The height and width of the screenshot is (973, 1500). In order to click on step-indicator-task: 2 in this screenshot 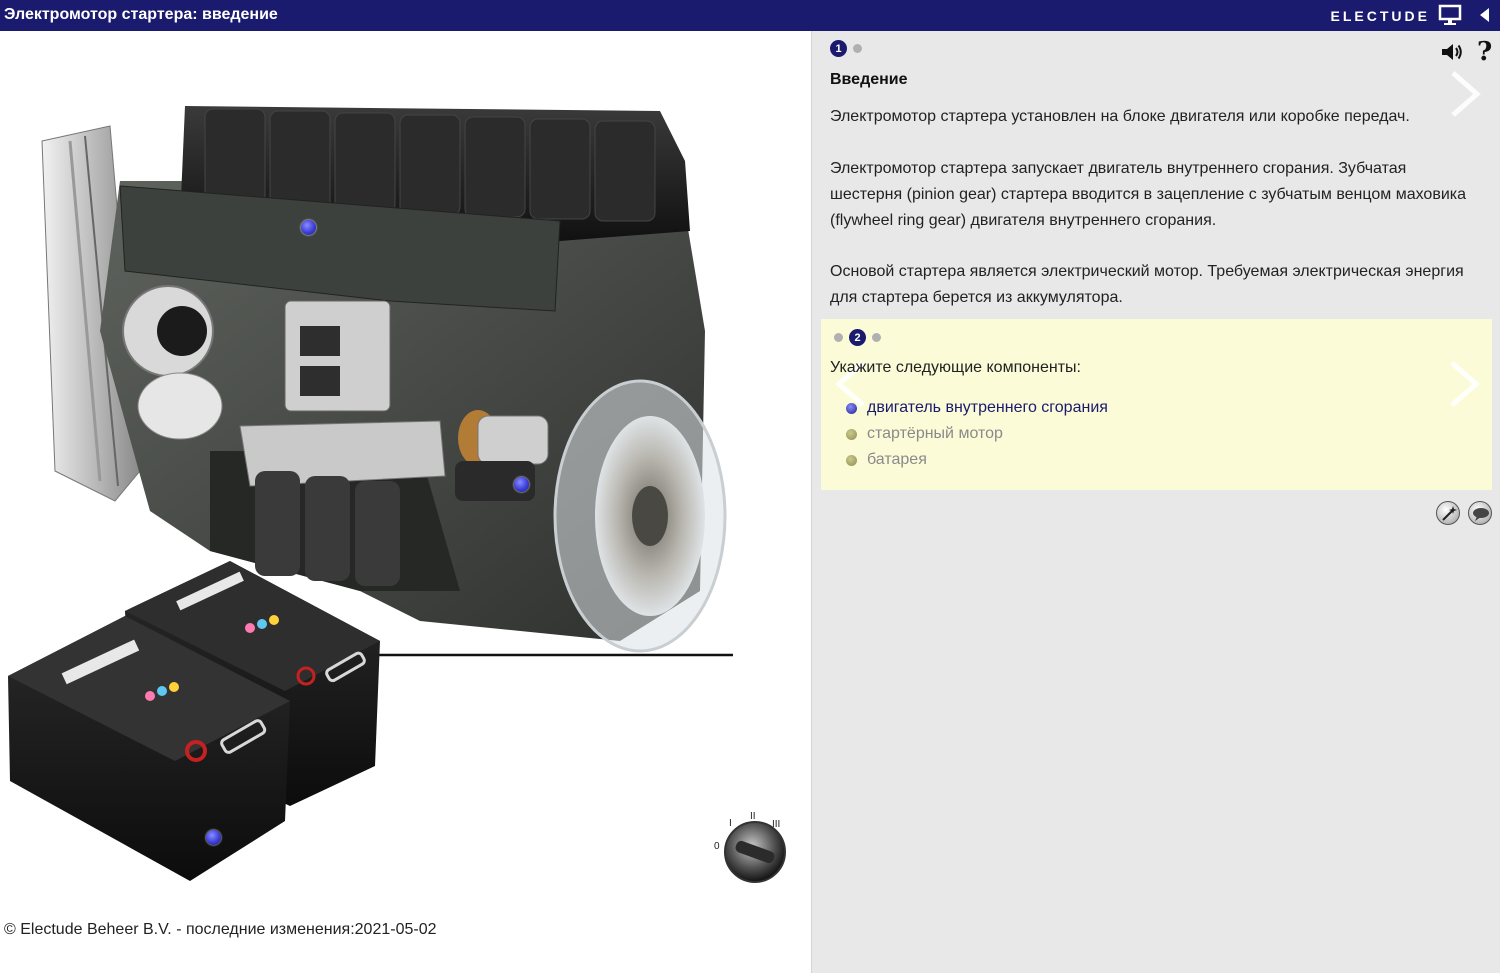, I will do `click(857, 337)`.